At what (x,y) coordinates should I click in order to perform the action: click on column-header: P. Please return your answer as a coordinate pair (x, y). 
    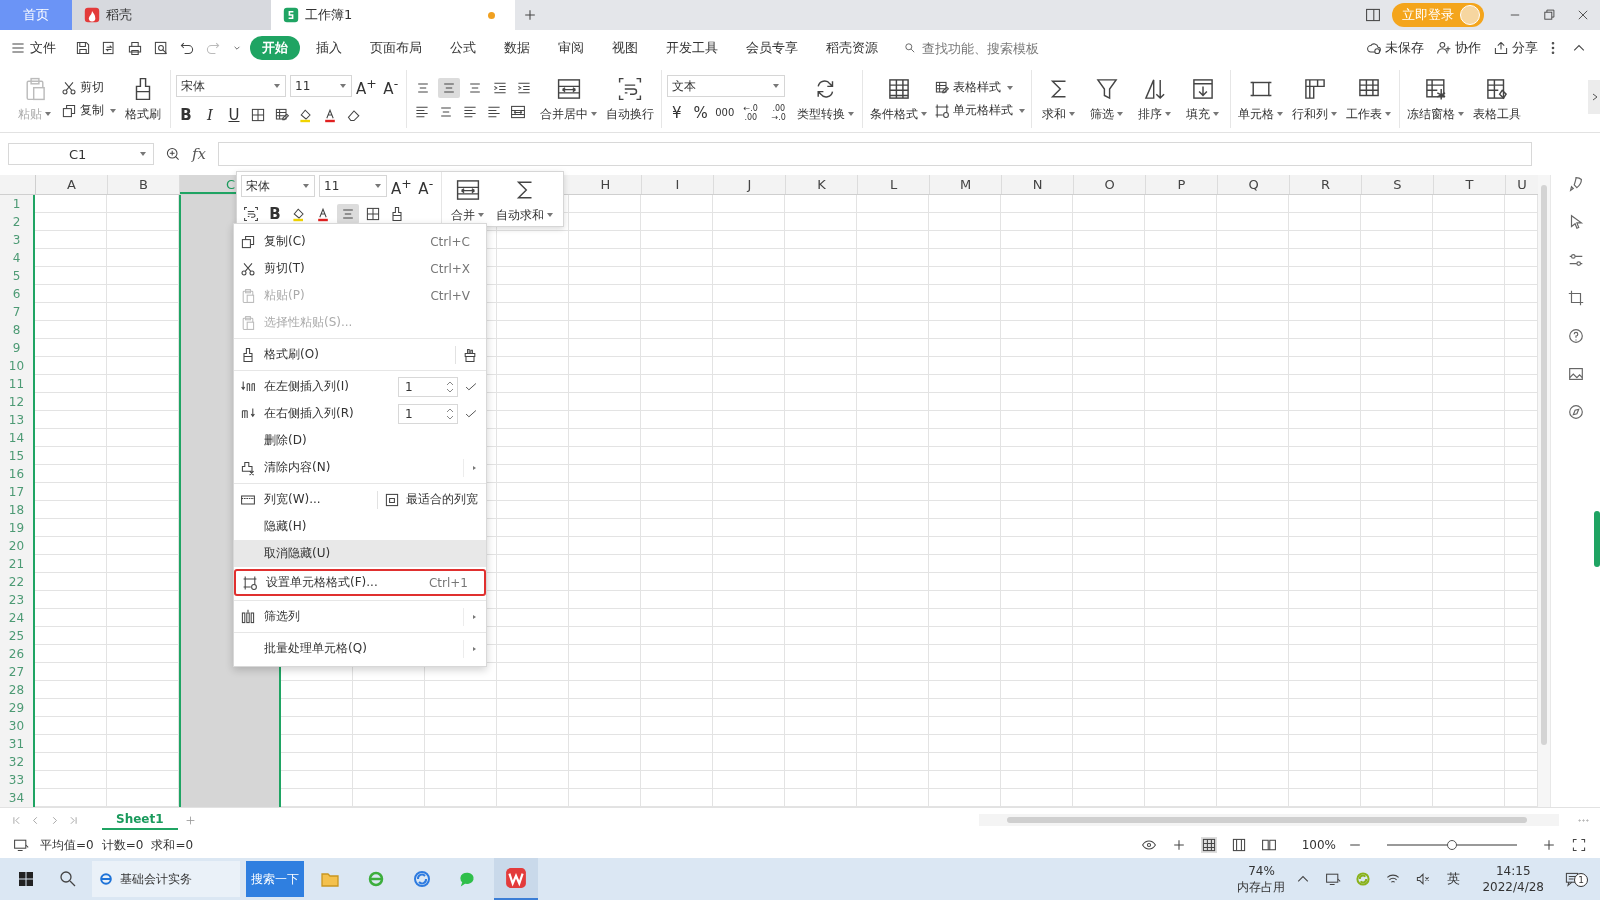
    Looking at the image, I should click on (1182, 184).